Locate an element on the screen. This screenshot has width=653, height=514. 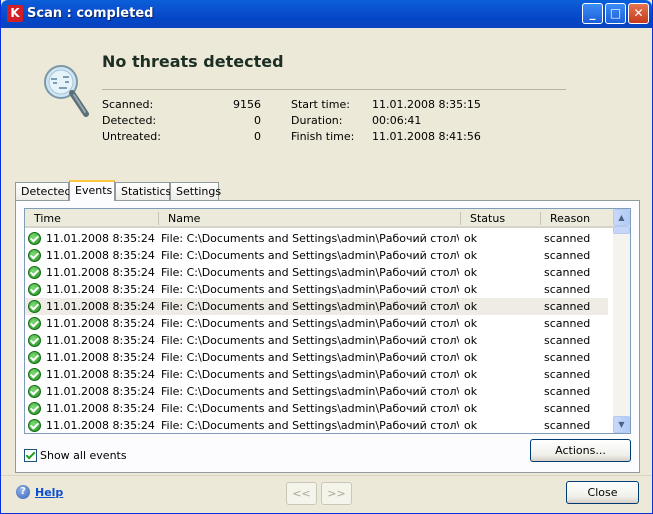
minimize-icon: _ is located at coordinates (592, 13).